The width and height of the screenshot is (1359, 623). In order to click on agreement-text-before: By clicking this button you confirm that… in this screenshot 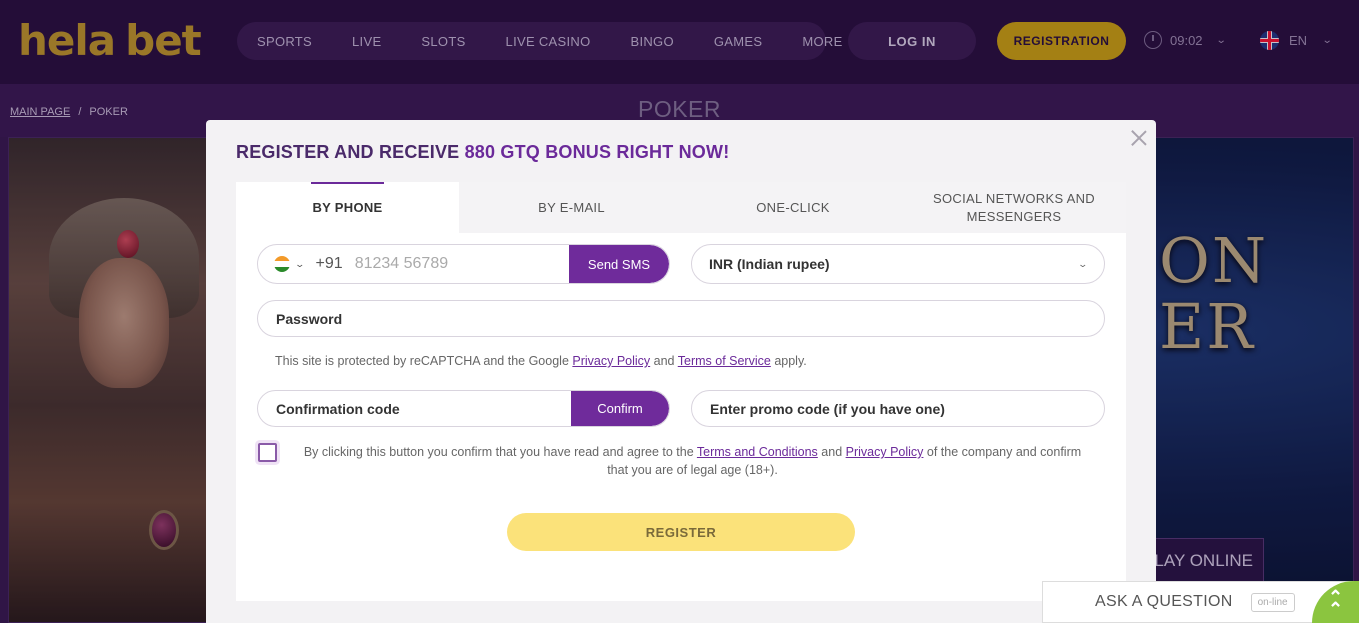, I will do `click(500, 452)`.